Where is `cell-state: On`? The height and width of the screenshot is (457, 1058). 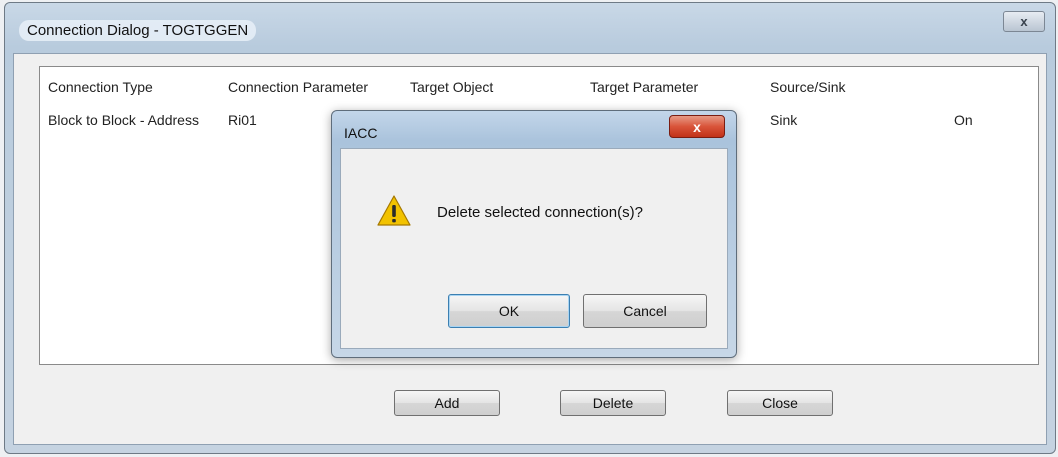 cell-state: On is located at coordinates (963, 120).